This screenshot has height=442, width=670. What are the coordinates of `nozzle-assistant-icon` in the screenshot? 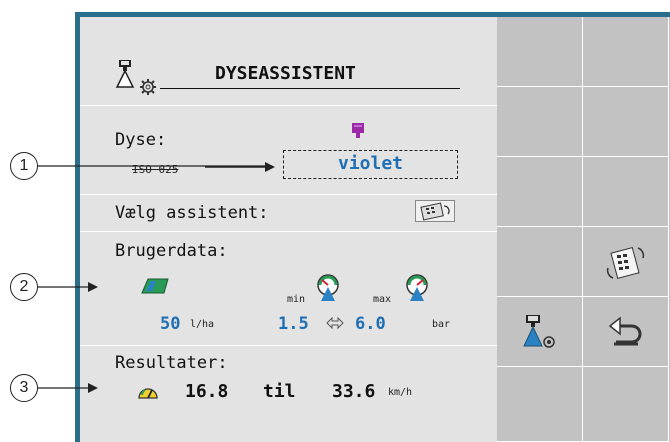 It's located at (538, 331).